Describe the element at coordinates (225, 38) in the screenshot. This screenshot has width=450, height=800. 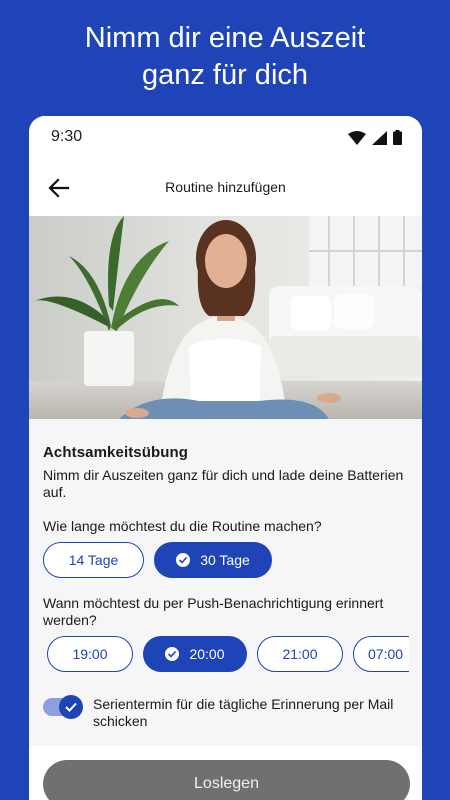
I see `headline-line-1: Nimm dir eine Auszeit` at that location.